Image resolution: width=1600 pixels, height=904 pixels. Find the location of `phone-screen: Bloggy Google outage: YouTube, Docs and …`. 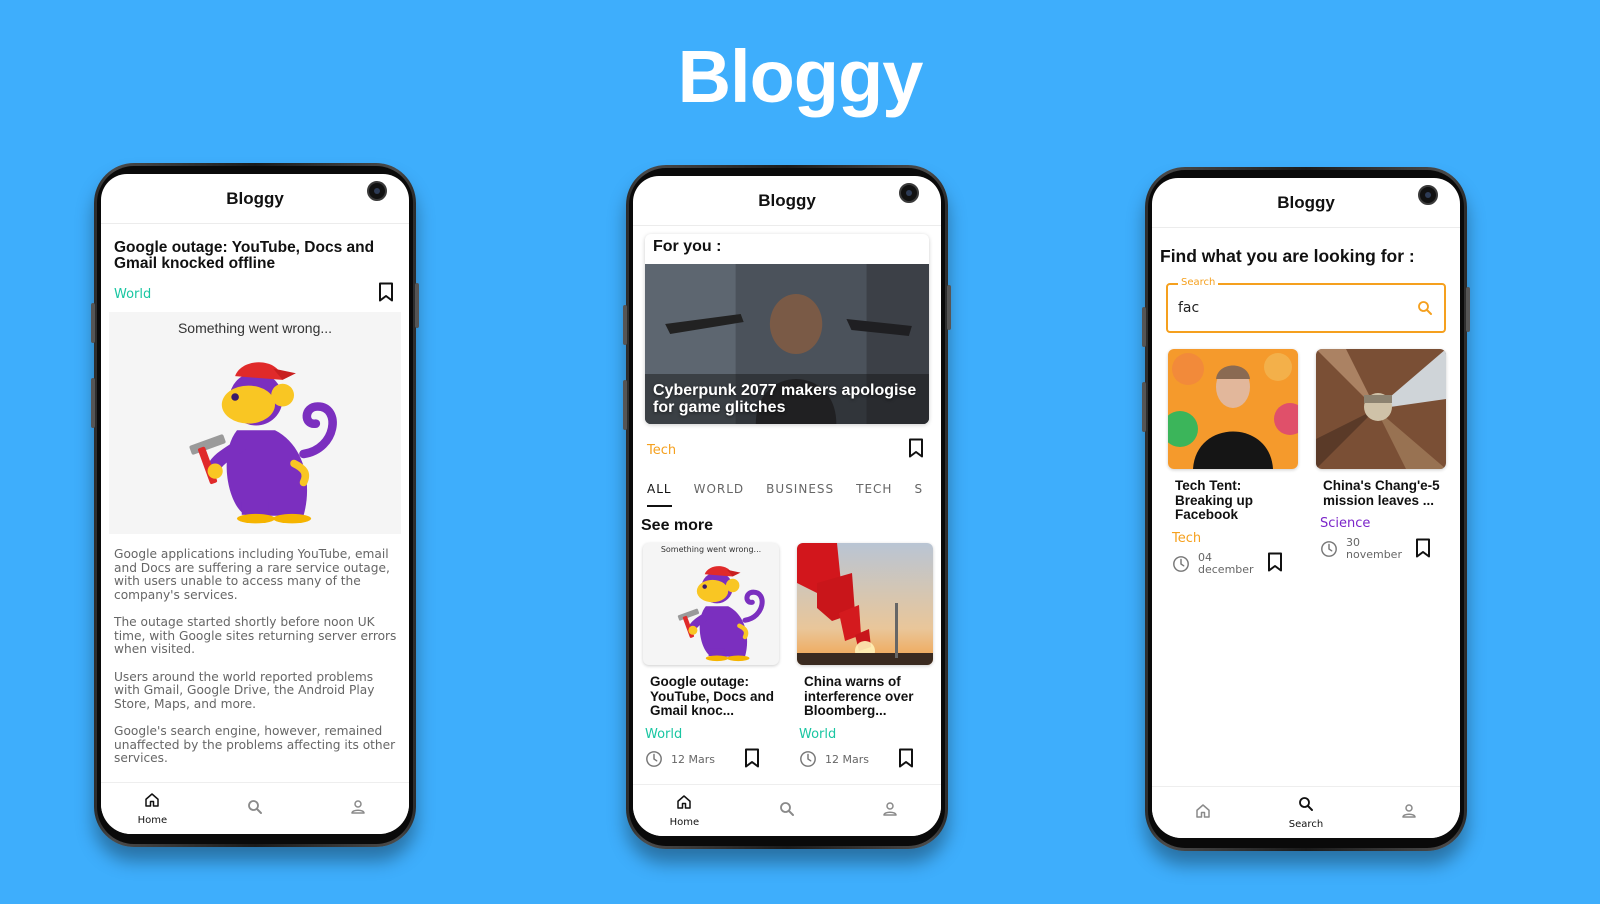

phone-screen: Bloggy Google outage: YouTube, Docs and … is located at coordinates (255, 504).